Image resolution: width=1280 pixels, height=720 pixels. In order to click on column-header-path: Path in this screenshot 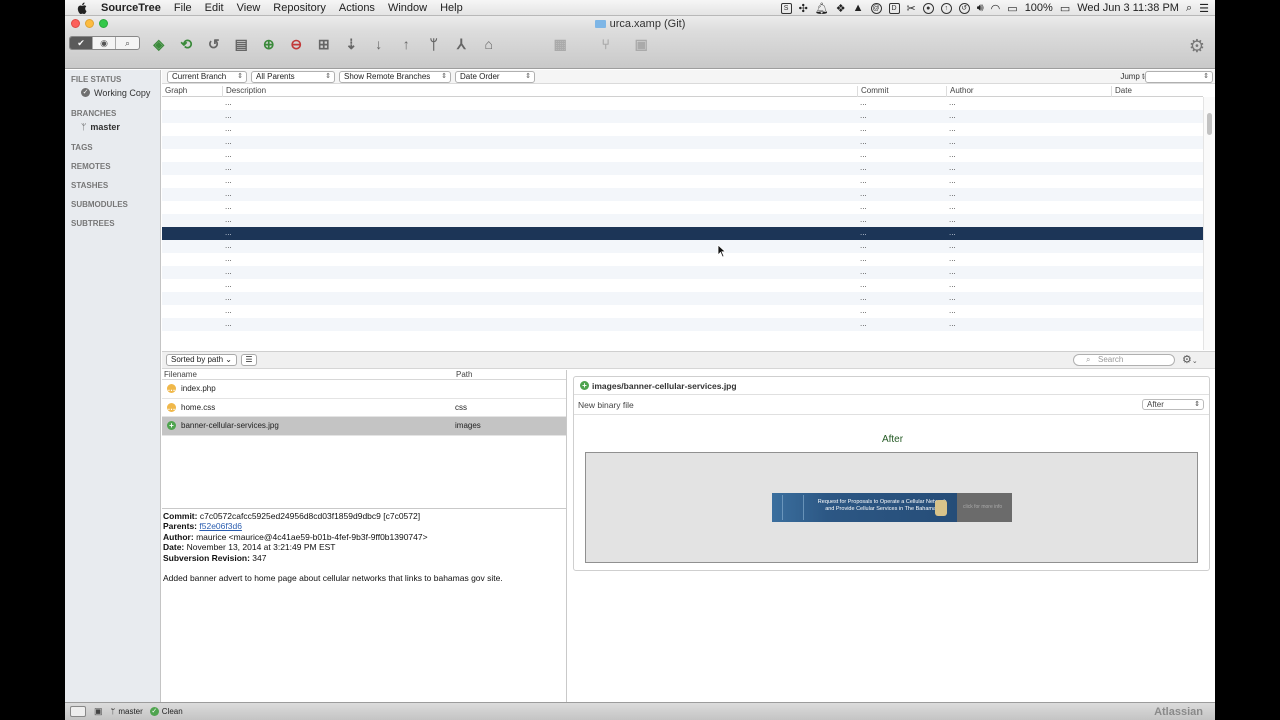, I will do `click(464, 374)`.